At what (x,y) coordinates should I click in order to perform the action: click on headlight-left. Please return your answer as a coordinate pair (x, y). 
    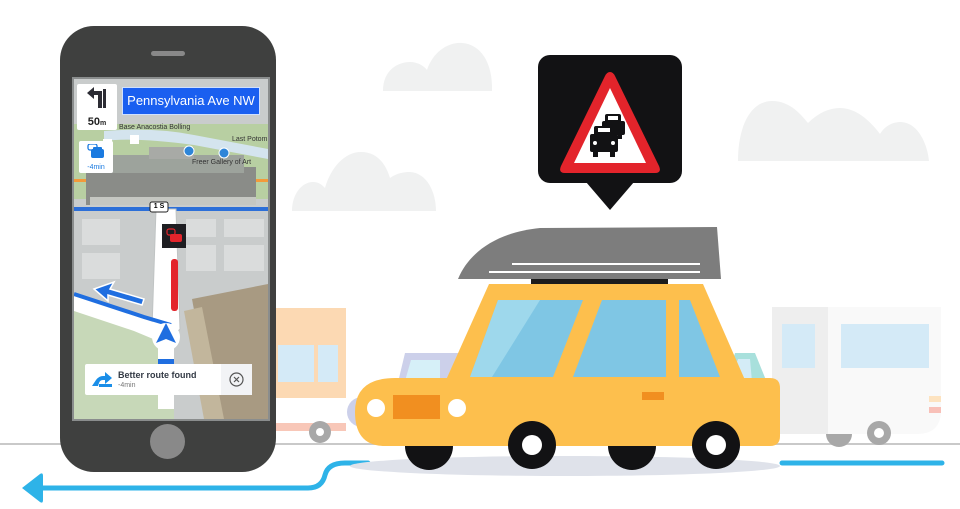
    Looking at the image, I should click on (376, 408).